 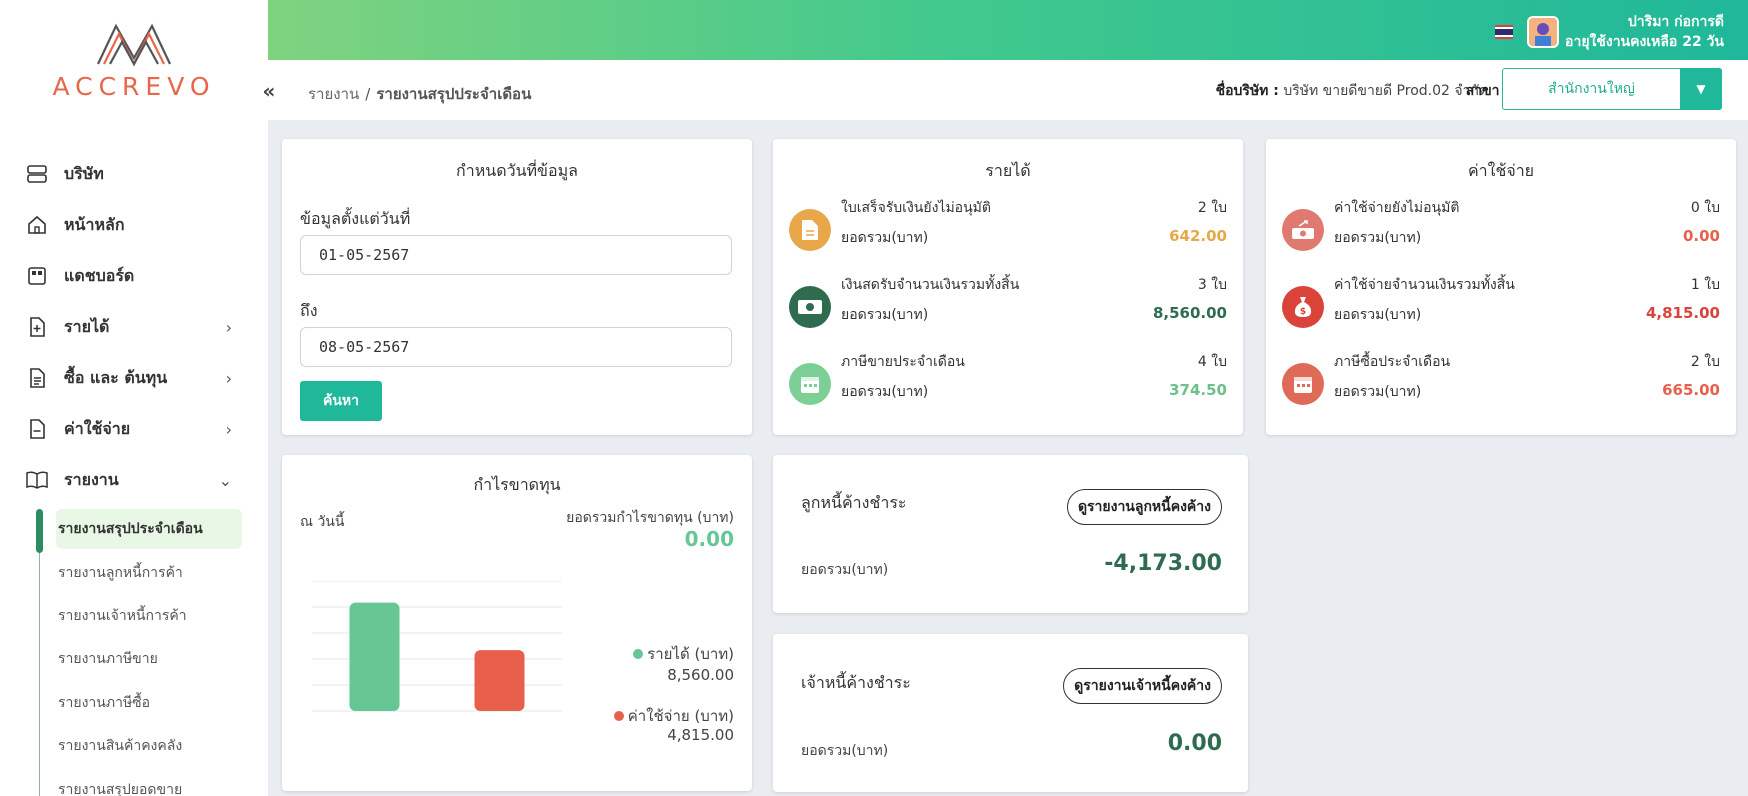 What do you see at coordinates (1385, 91) in the screenshot?
I see `company-name: บริษัท ขายดีขายดี Prod.02 จำกัด` at bounding box center [1385, 91].